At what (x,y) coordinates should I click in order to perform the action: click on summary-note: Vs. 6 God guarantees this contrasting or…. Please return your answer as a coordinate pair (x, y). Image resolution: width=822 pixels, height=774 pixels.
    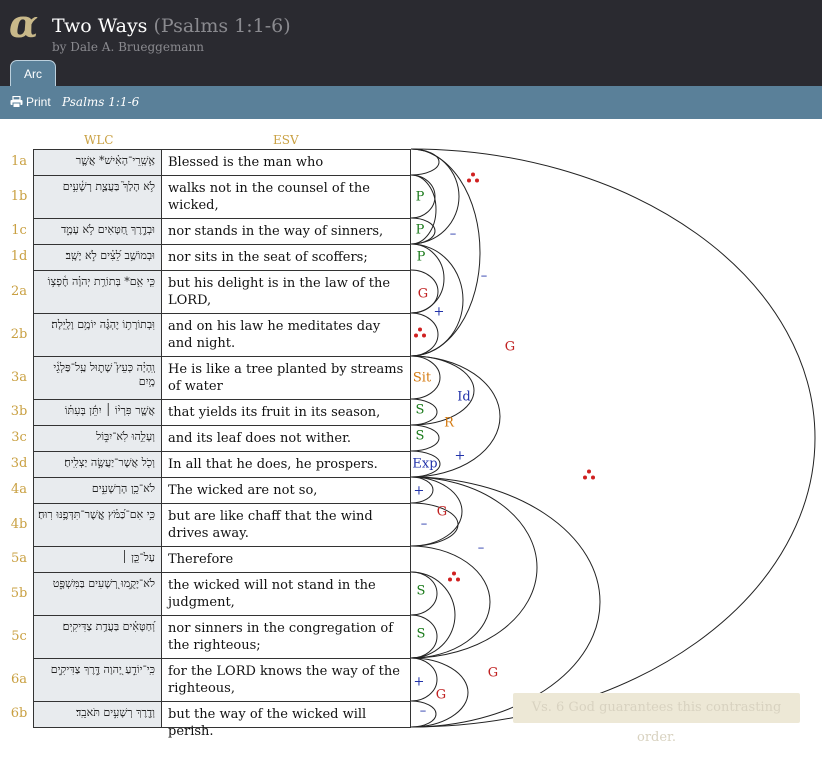
    Looking at the image, I should click on (656, 719).